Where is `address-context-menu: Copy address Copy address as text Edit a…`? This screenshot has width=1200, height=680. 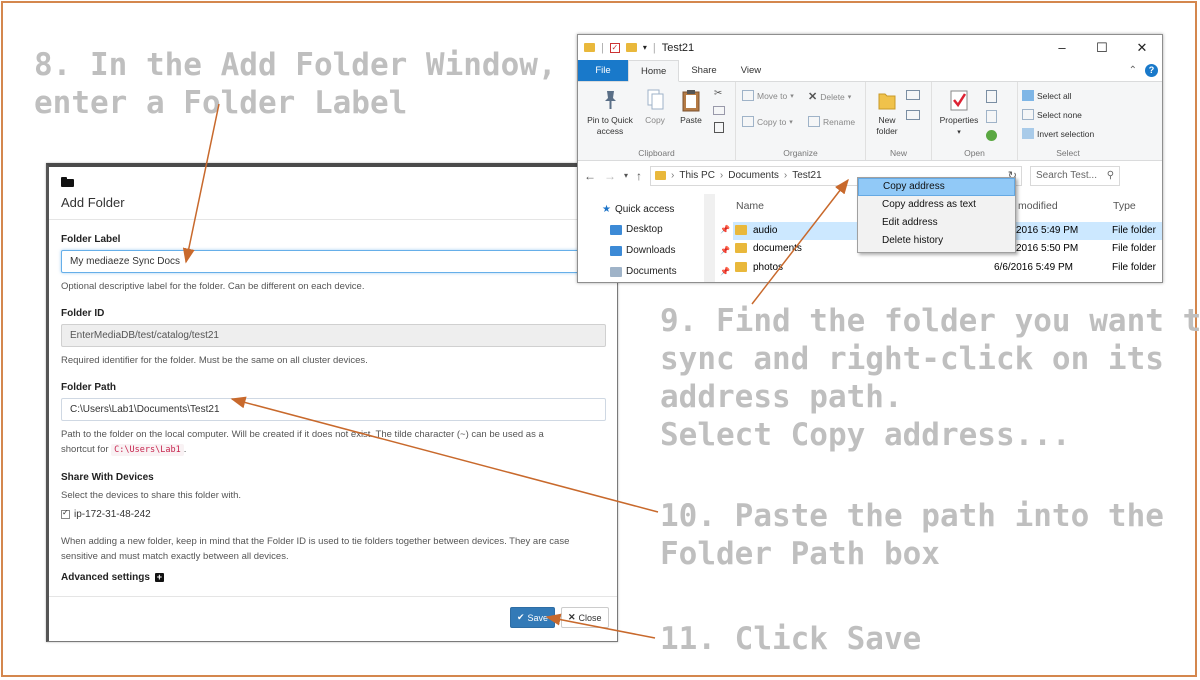
address-context-menu: Copy address Copy address as text Edit a… is located at coordinates (936, 215).